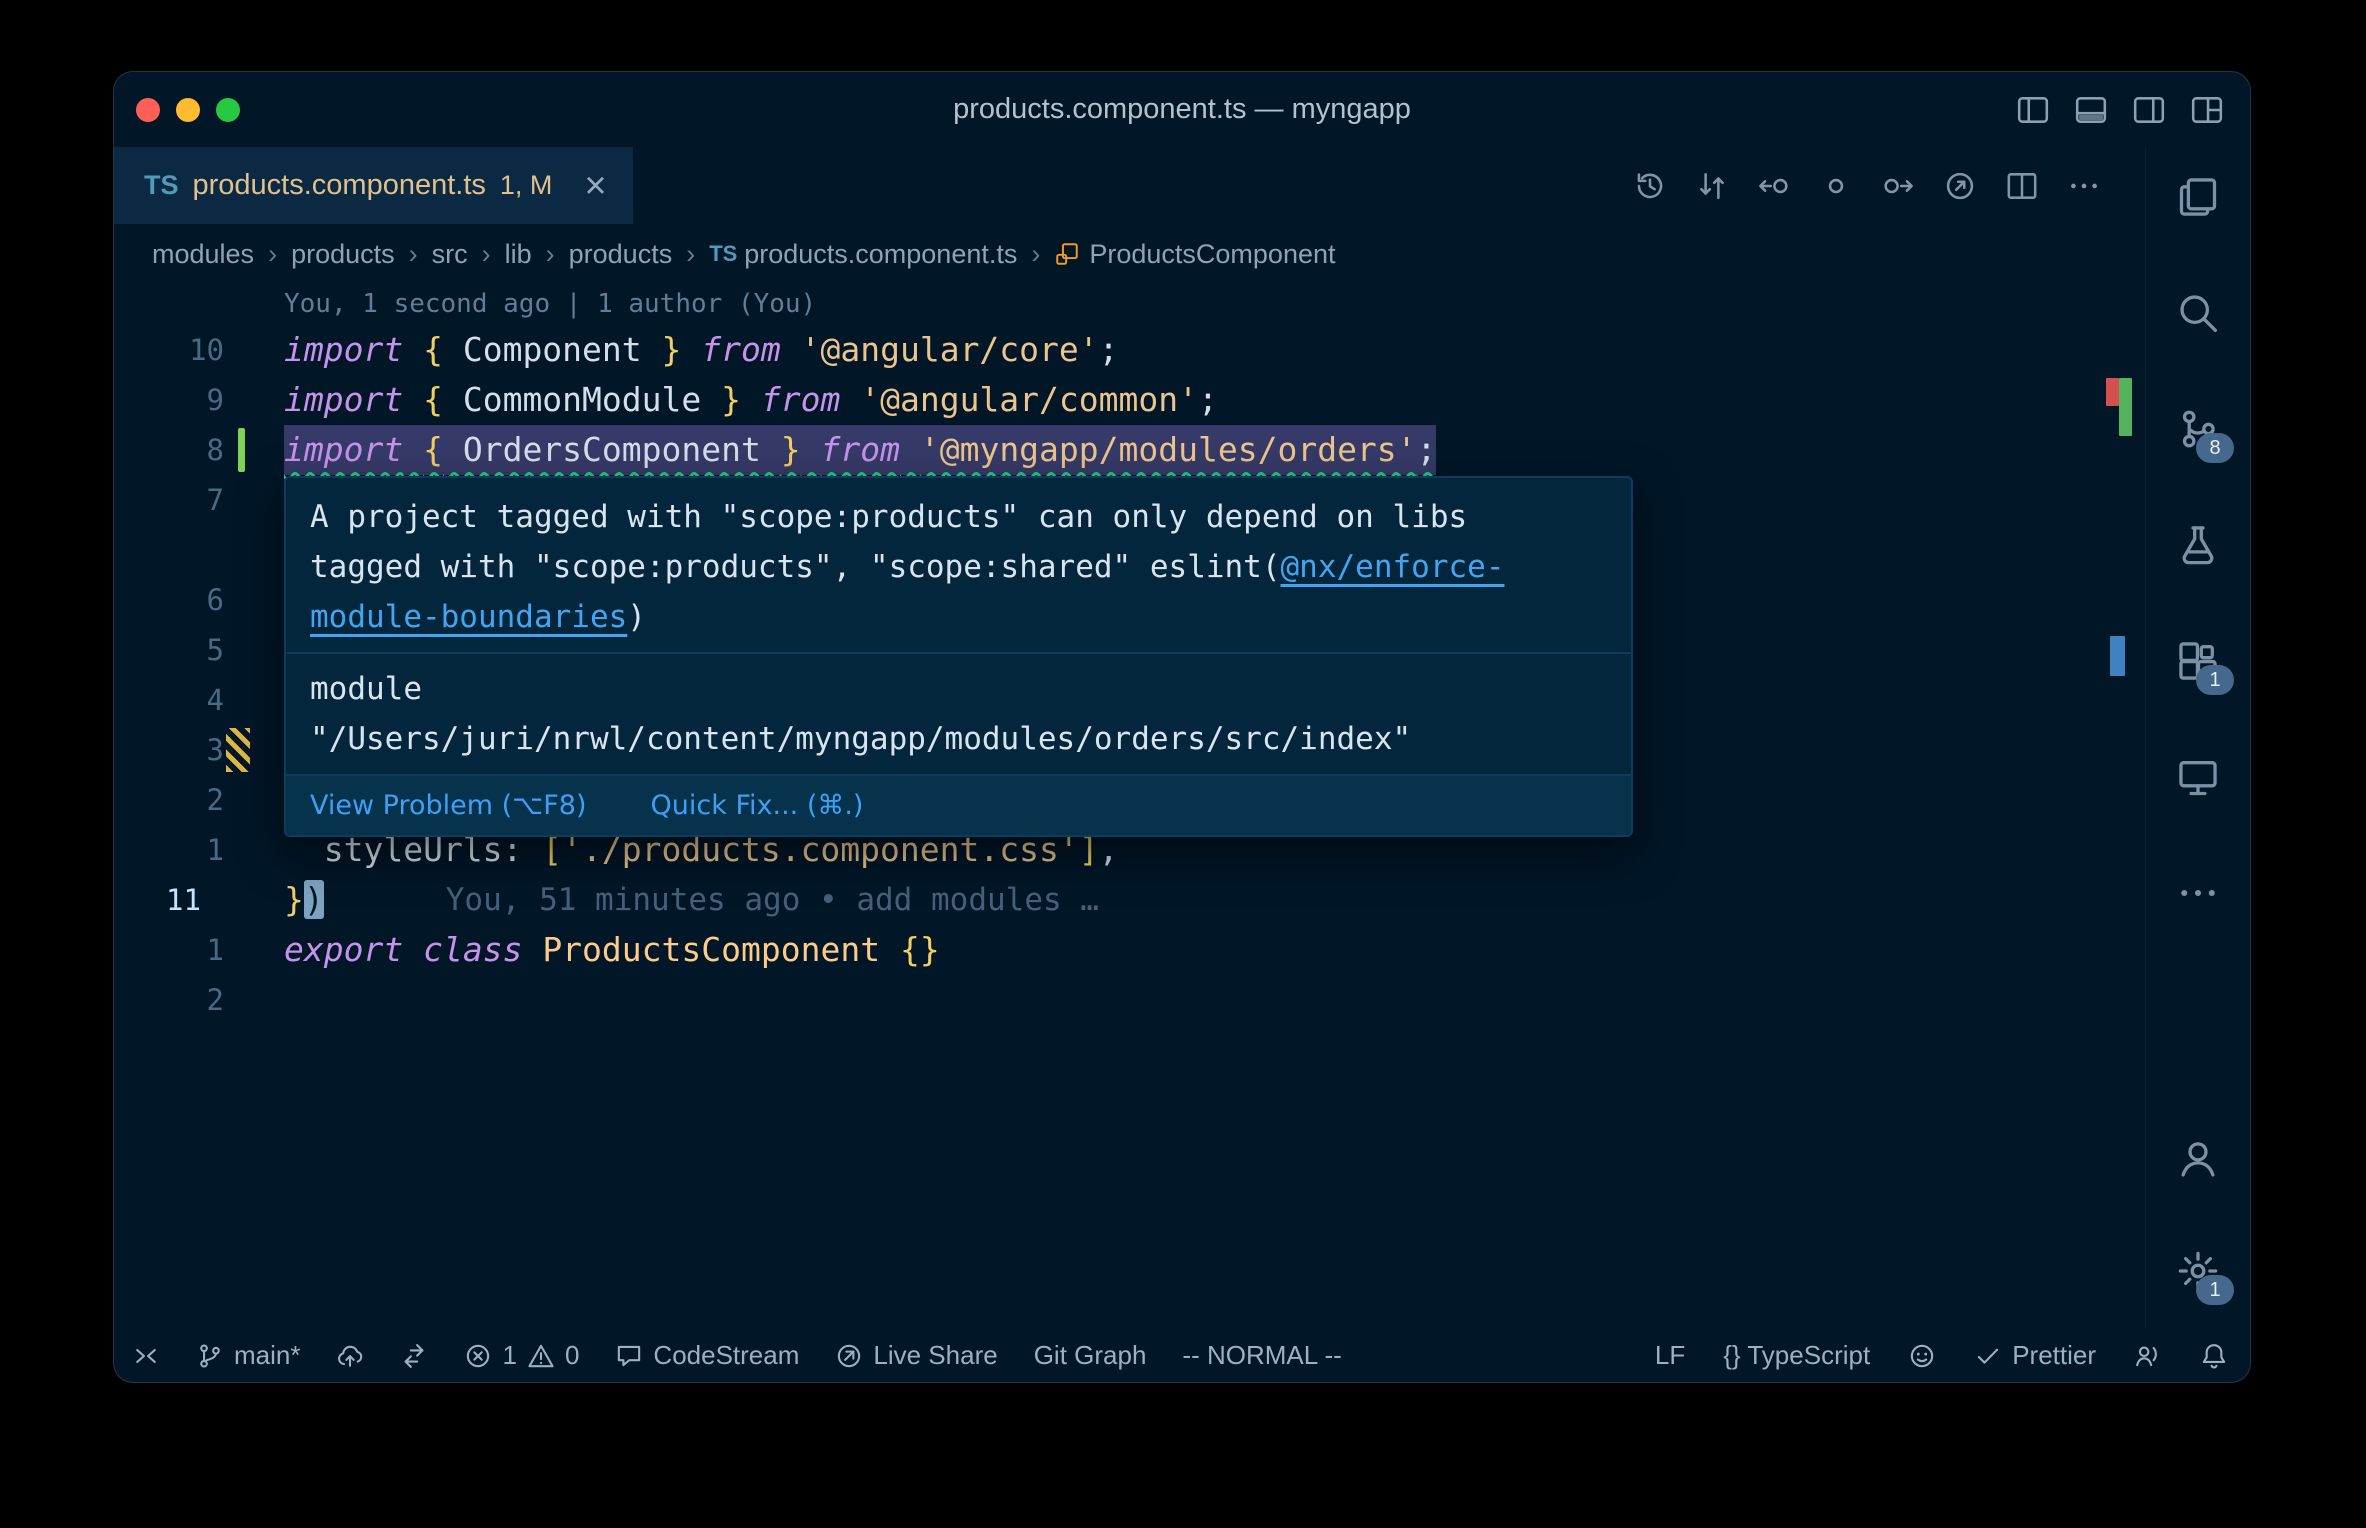 This screenshot has width=2366, height=1528. What do you see at coordinates (726, 1355) in the screenshot?
I see `status-label: CodeStream` at bounding box center [726, 1355].